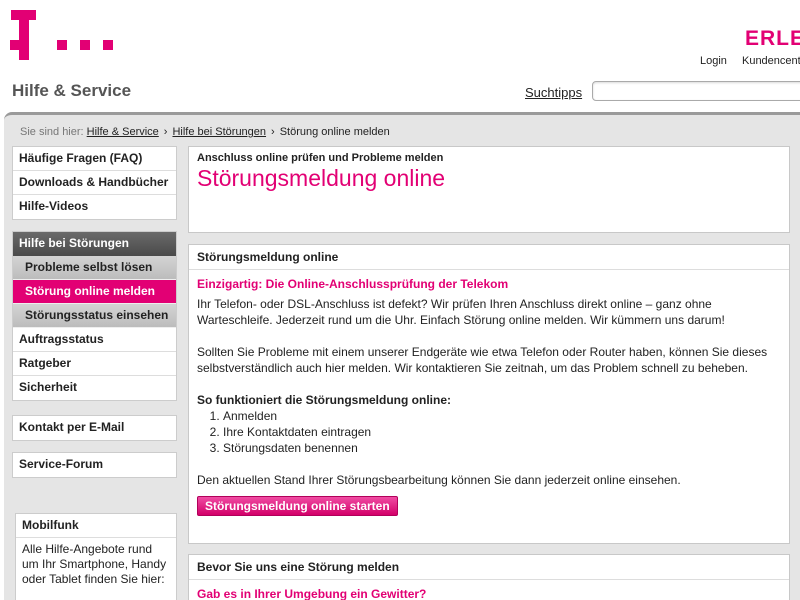  What do you see at coordinates (502, 448) in the screenshot?
I see `list-item: Störungsdaten benennen` at bounding box center [502, 448].